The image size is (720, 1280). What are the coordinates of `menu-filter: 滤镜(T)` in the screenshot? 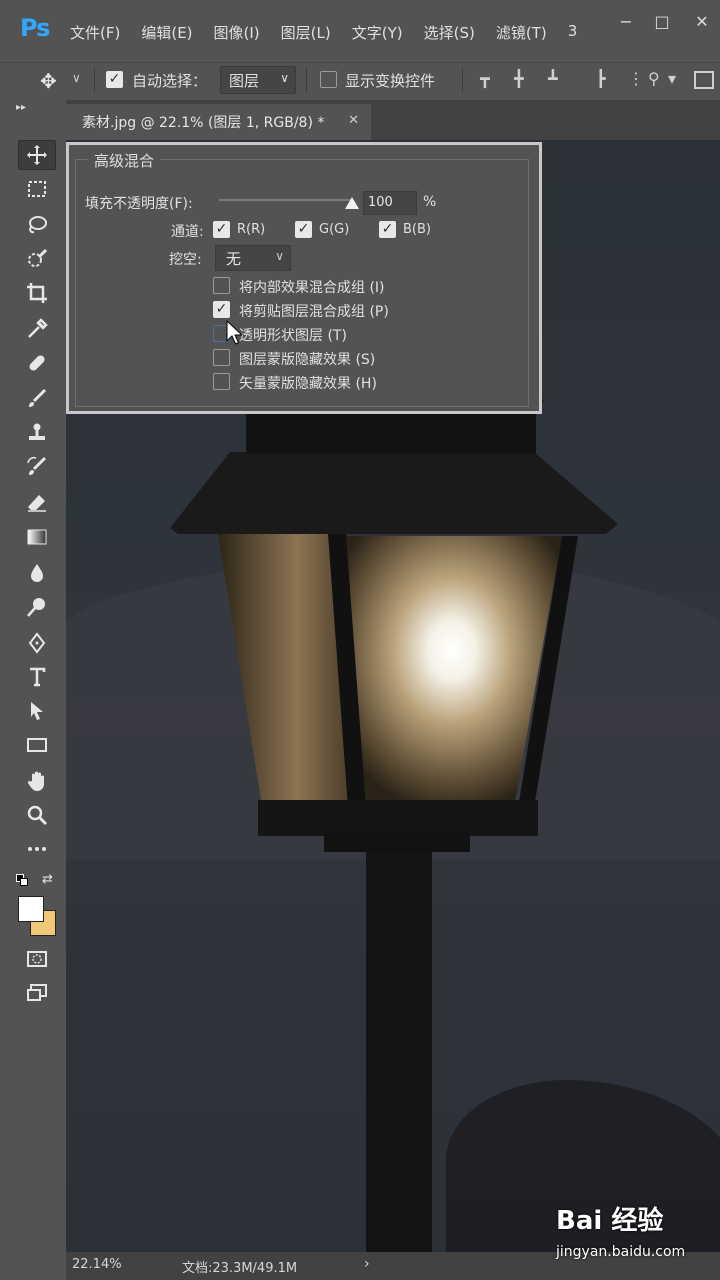 It's located at (521, 32).